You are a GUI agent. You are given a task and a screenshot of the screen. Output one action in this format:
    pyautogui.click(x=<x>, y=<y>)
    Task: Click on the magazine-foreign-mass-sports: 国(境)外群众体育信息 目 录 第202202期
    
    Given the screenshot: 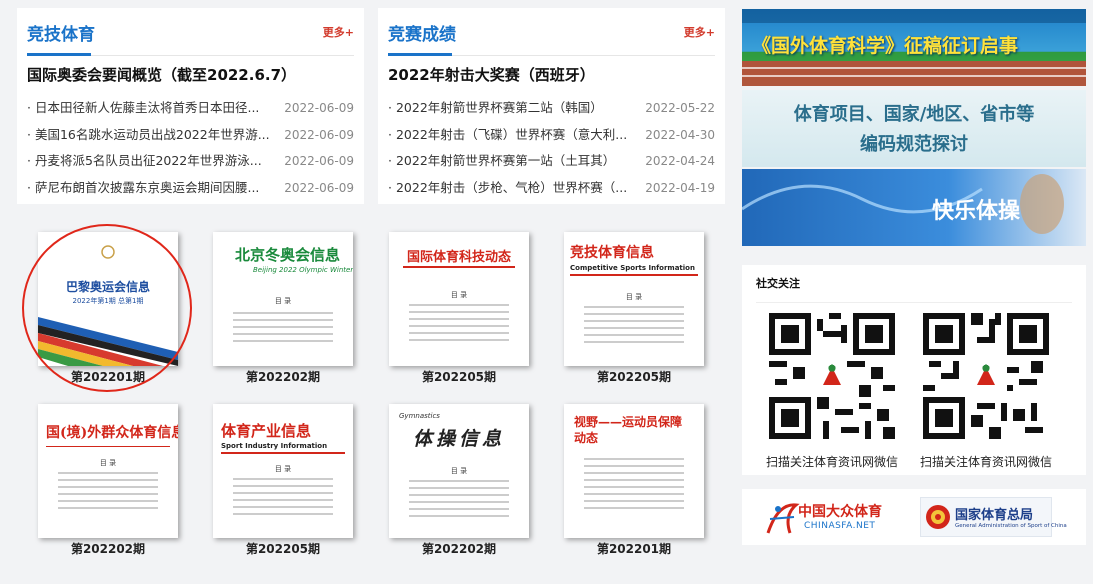 What is the action you would take?
    pyautogui.click(x=108, y=480)
    